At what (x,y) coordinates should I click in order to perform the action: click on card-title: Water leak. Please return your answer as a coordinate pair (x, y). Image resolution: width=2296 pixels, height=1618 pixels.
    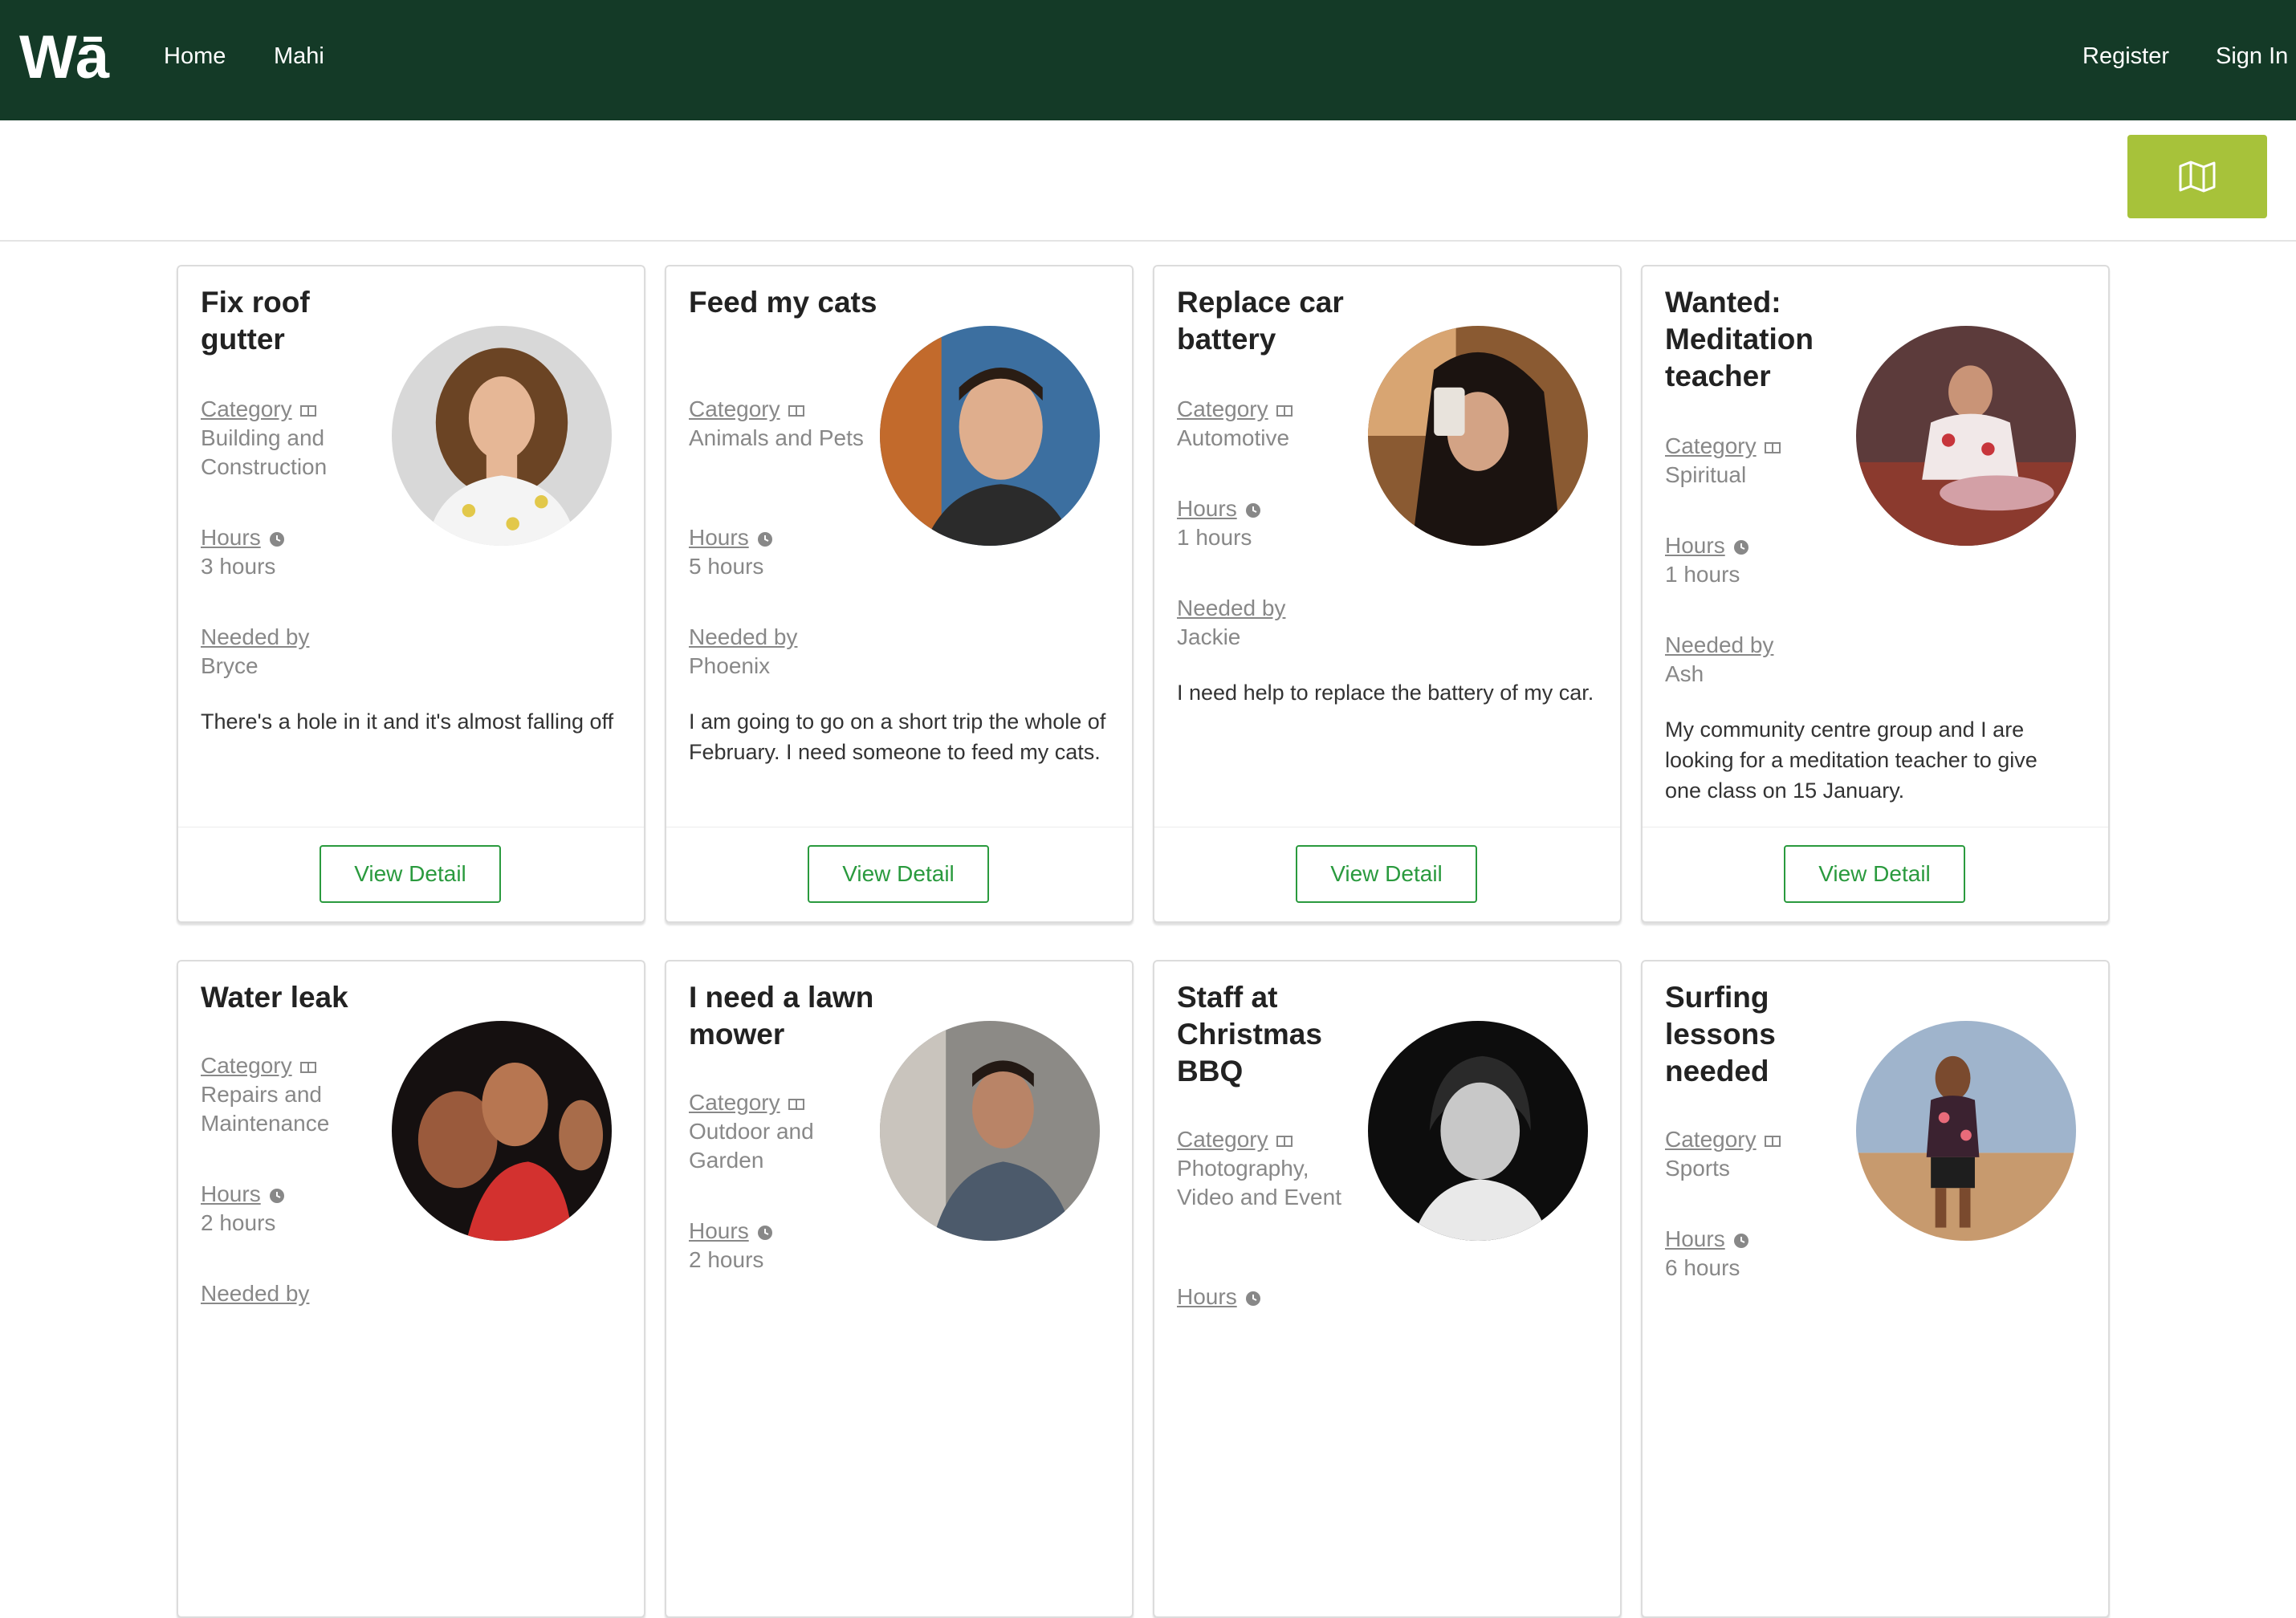
    Looking at the image, I should click on (275, 998).